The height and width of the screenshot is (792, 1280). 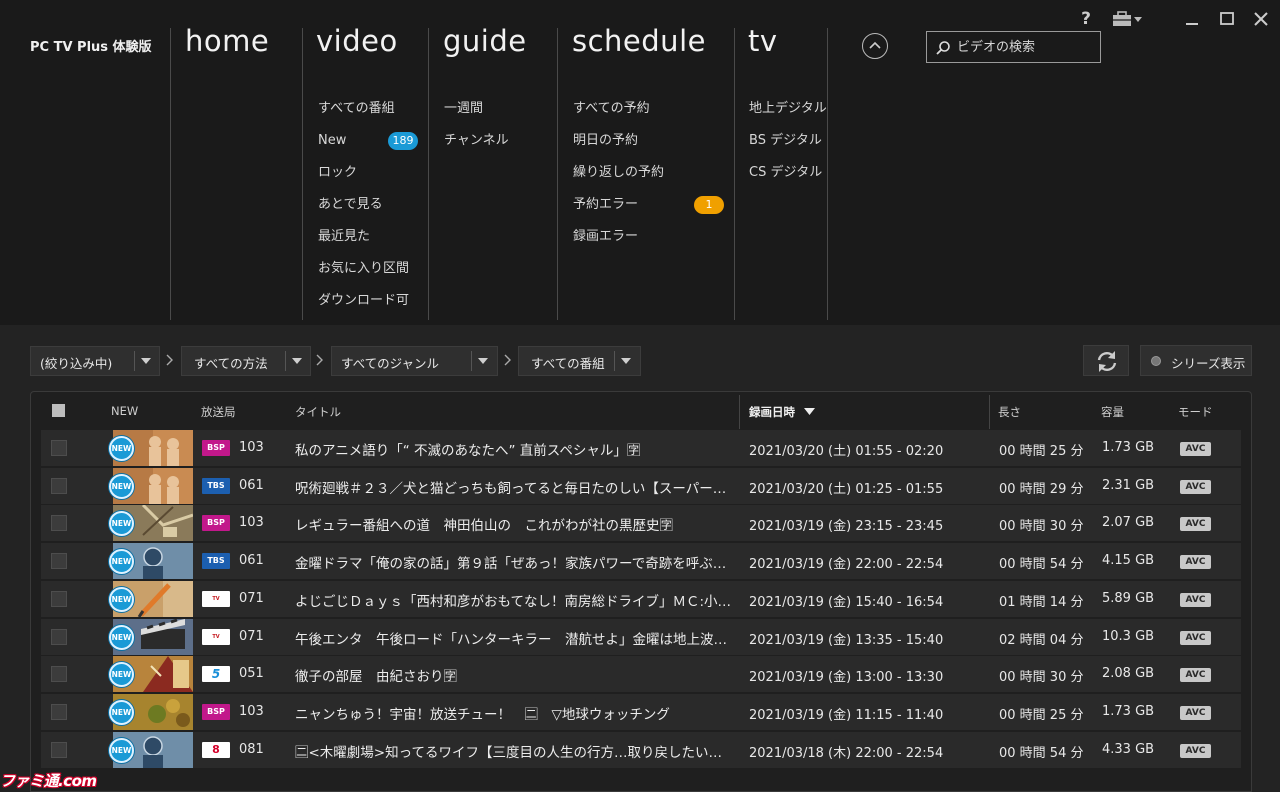 I want to click on channel-logo: TBS, so click(x=216, y=485).